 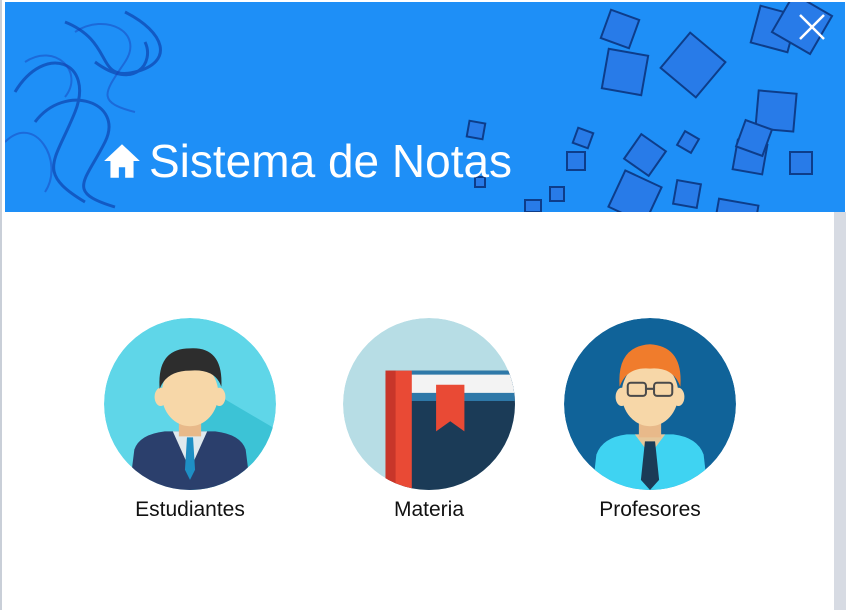 I want to click on students-label: Estudiantes, so click(x=190, y=509).